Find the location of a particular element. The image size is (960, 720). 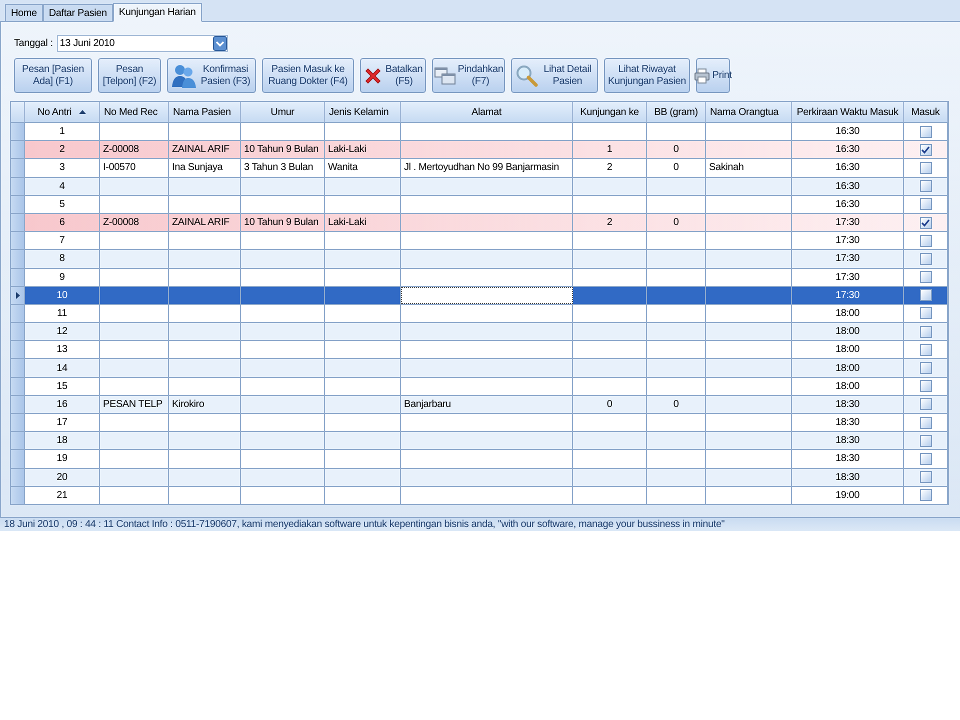

column-header: Nama Orangtua is located at coordinates (749, 112).